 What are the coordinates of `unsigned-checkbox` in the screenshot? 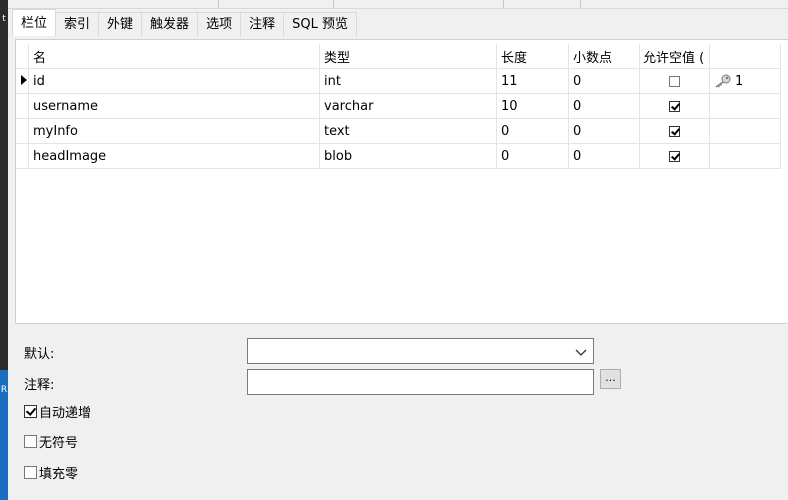 It's located at (30, 441).